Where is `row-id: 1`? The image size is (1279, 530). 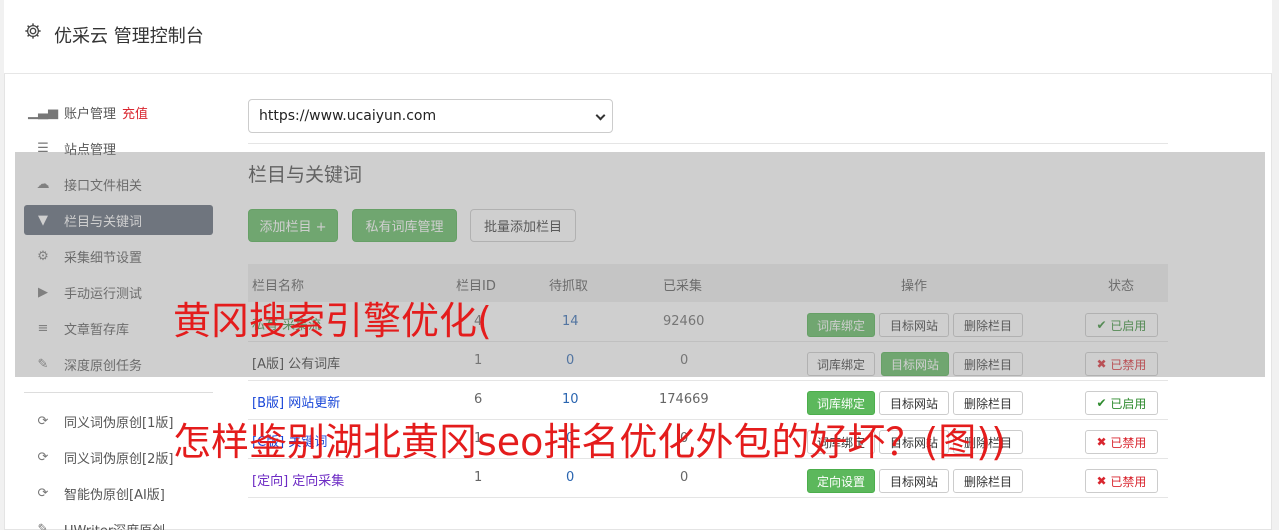
row-id: 1 is located at coordinates (478, 477).